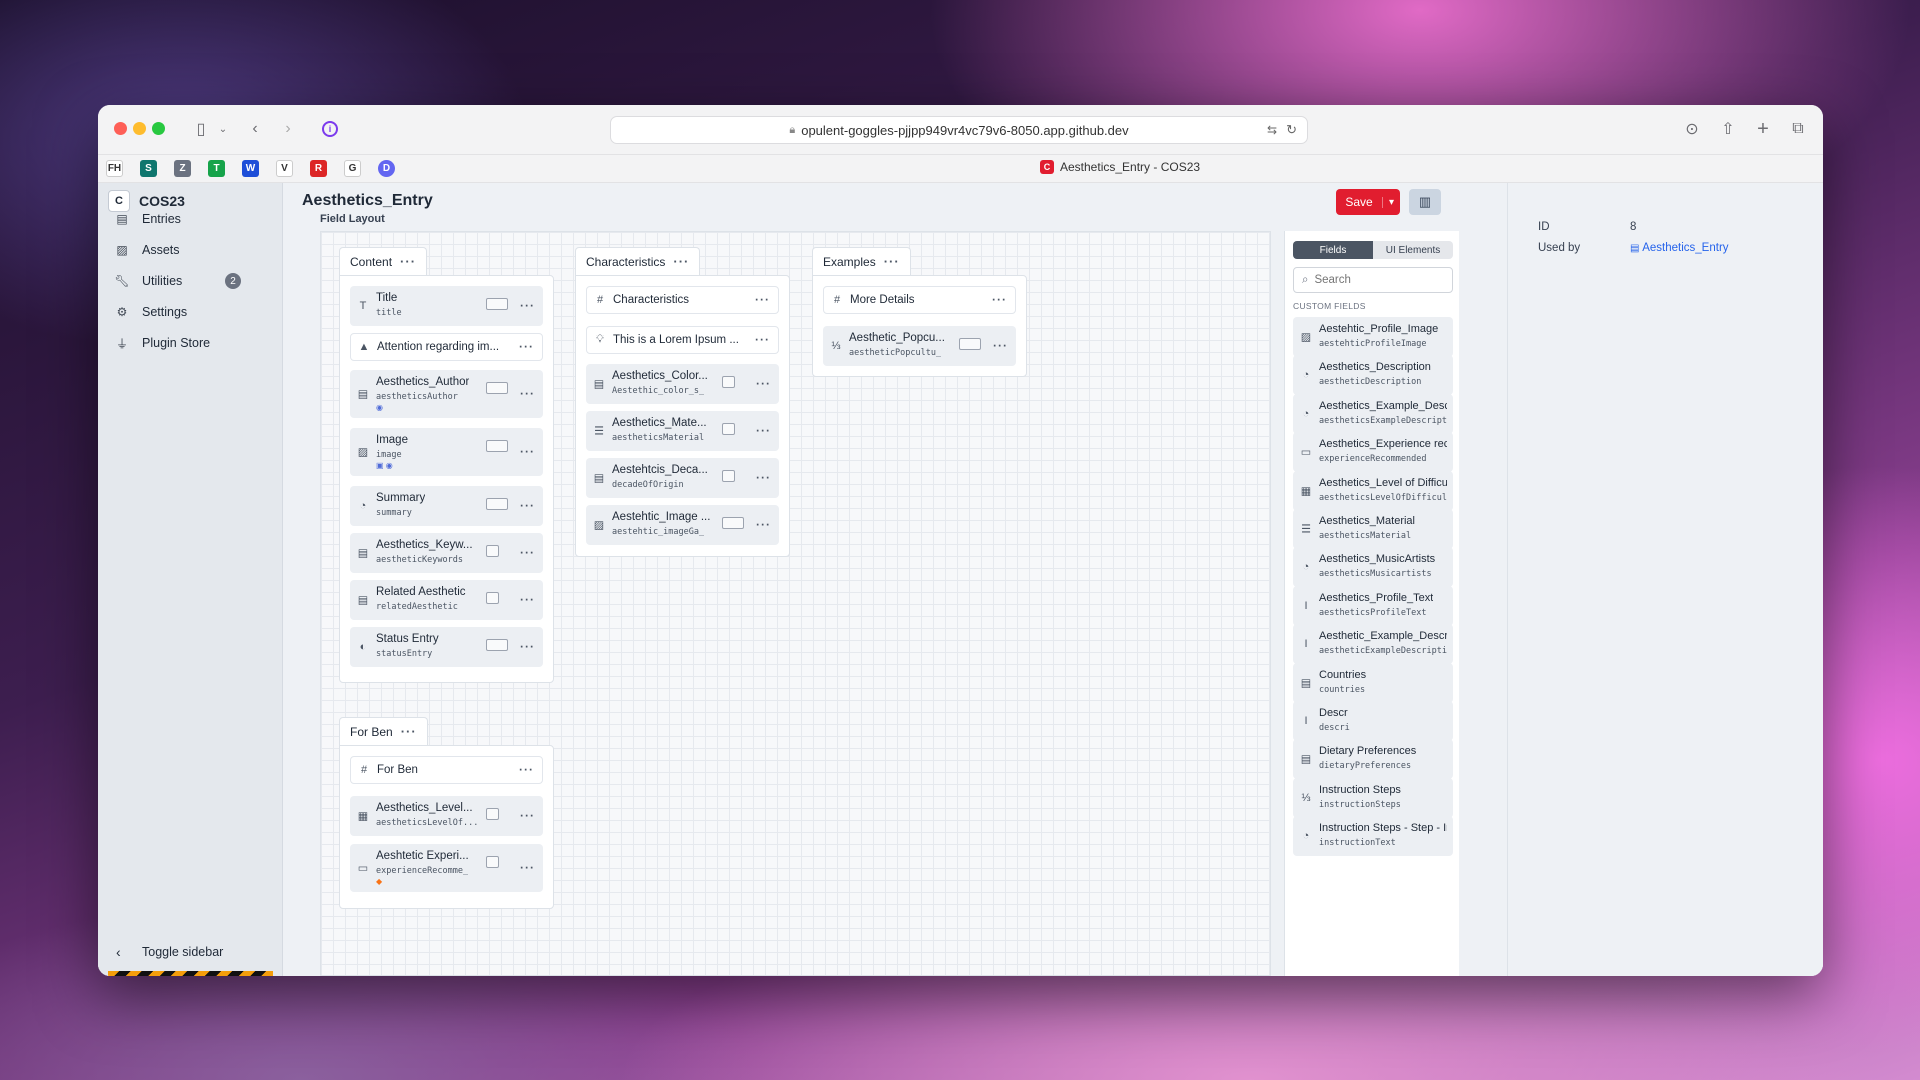  What do you see at coordinates (1373, 721) in the screenshot?
I see `library-field: I Descr descri` at bounding box center [1373, 721].